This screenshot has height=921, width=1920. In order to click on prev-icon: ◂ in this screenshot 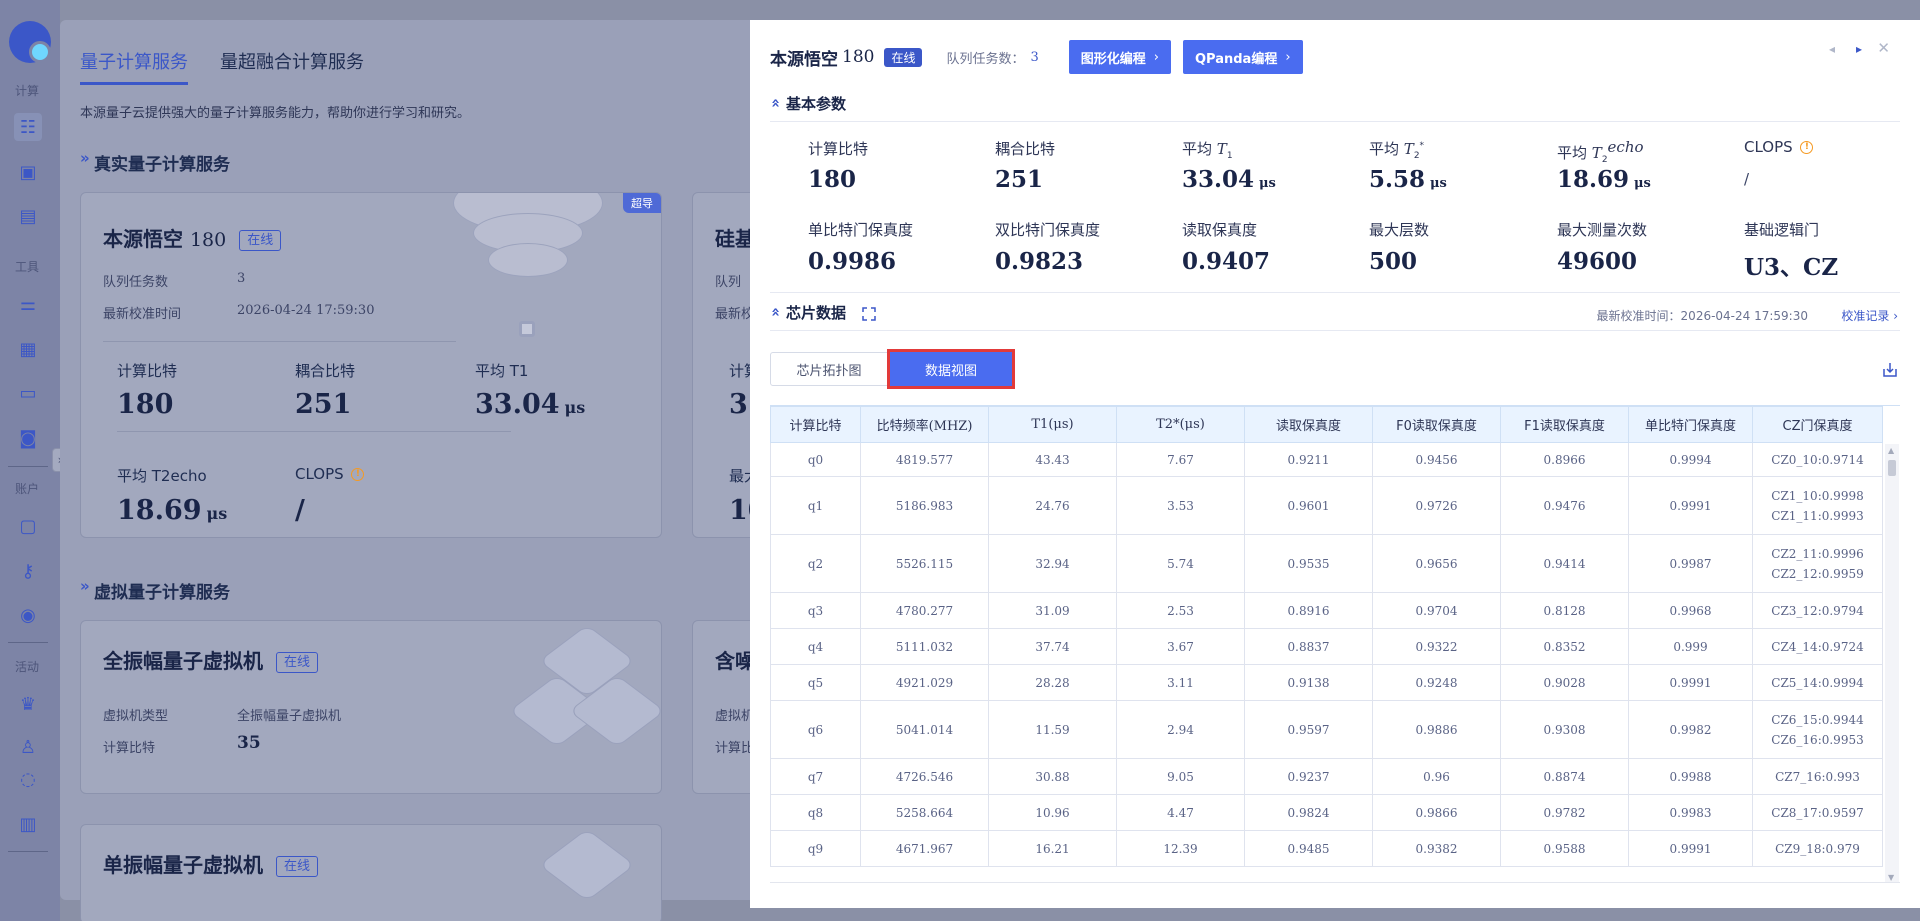, I will do `click(1832, 49)`.